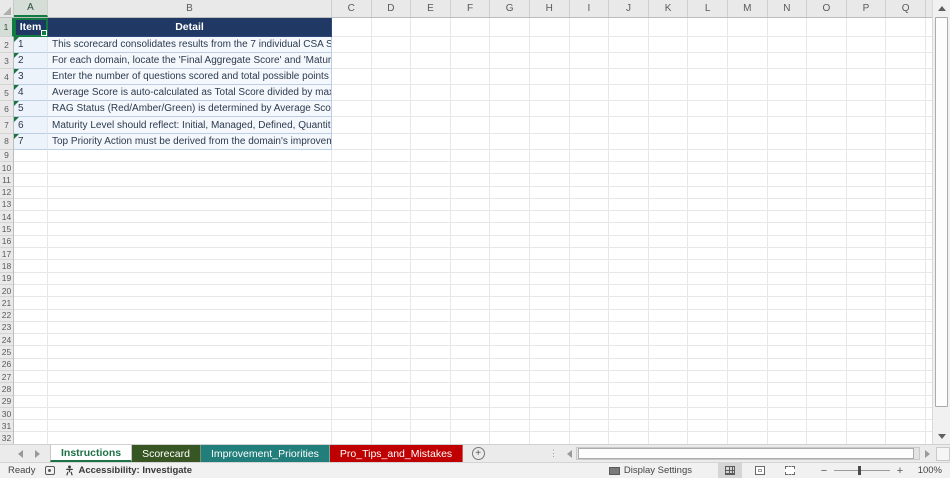 Image resolution: width=950 pixels, height=478 pixels. What do you see at coordinates (31, 93) in the screenshot?
I see `cell-a5: 4` at bounding box center [31, 93].